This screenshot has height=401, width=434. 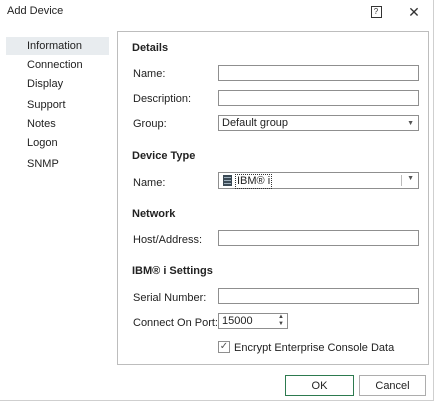 I want to click on device-type-dropdown-value: IBM® i, so click(x=254, y=181).